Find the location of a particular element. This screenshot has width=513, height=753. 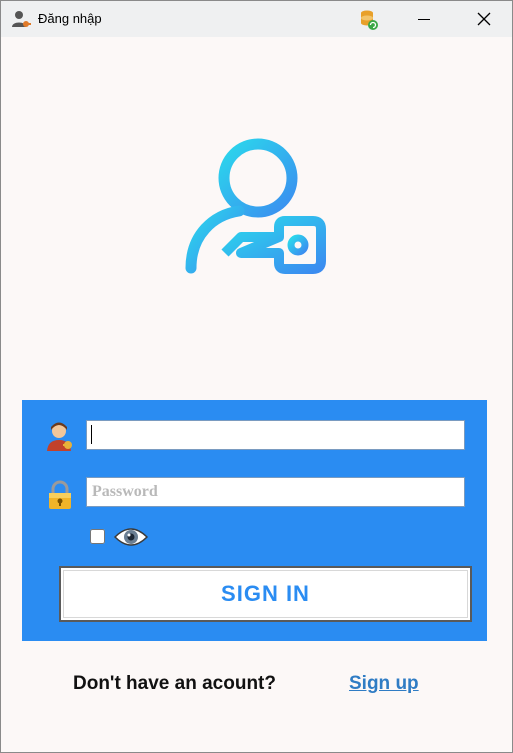

user-avatar-icon is located at coordinates (59, 436).